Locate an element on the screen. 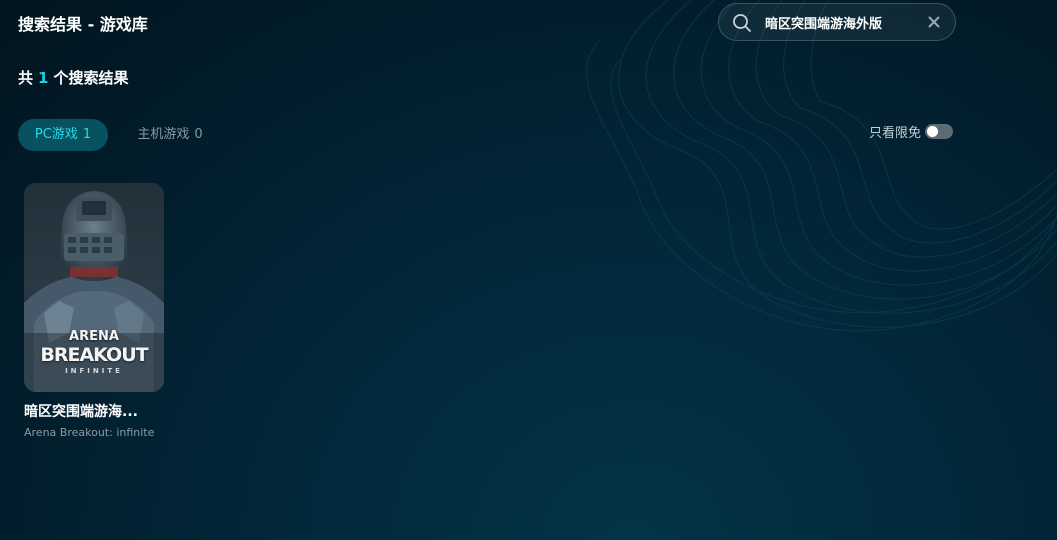 This screenshot has height=540, width=1057. tab-pc-games-count: 1 is located at coordinates (87, 134).